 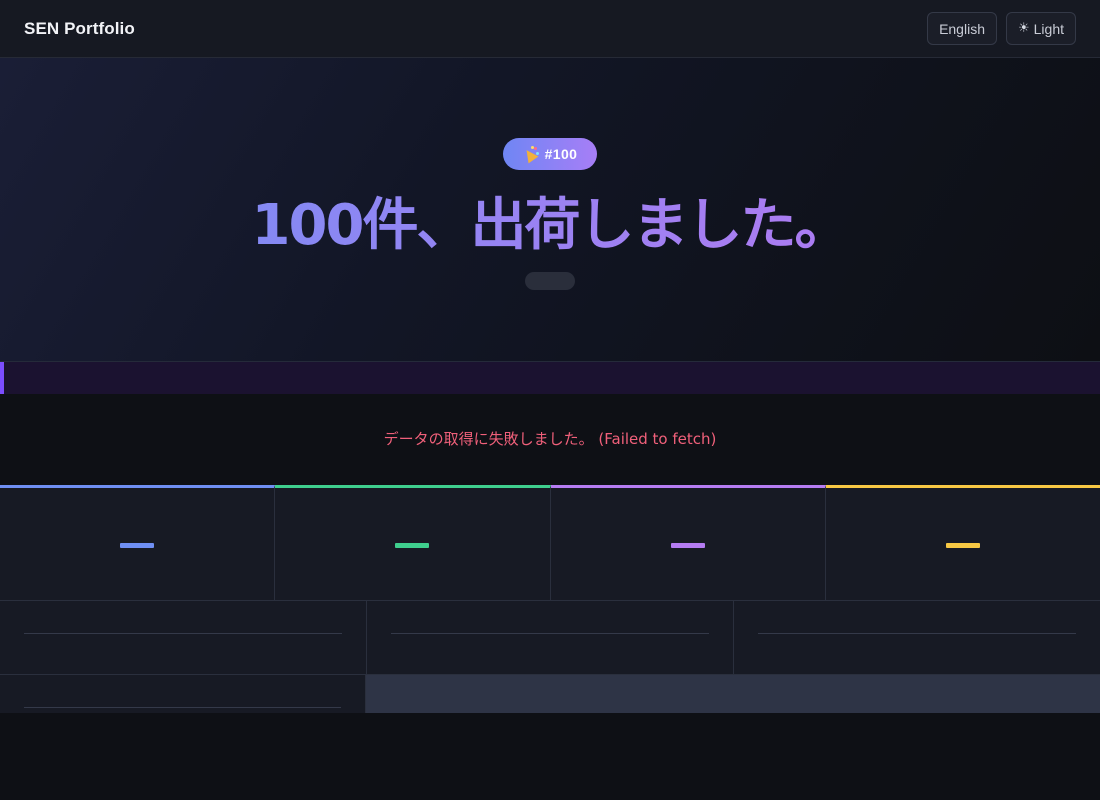 What do you see at coordinates (550, 439) in the screenshot?
I see `error-message: データの取得に失敗しました。 (Failed to fetch)` at bounding box center [550, 439].